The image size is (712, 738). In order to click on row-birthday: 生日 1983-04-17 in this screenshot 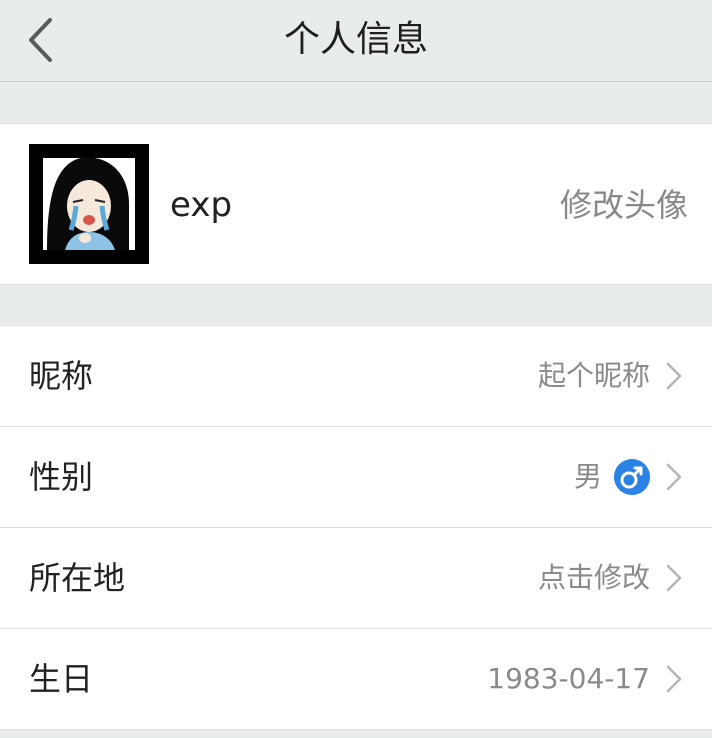, I will do `click(356, 679)`.